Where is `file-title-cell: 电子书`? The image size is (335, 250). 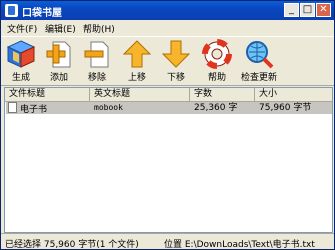 file-title-cell: 电子书 is located at coordinates (48, 108).